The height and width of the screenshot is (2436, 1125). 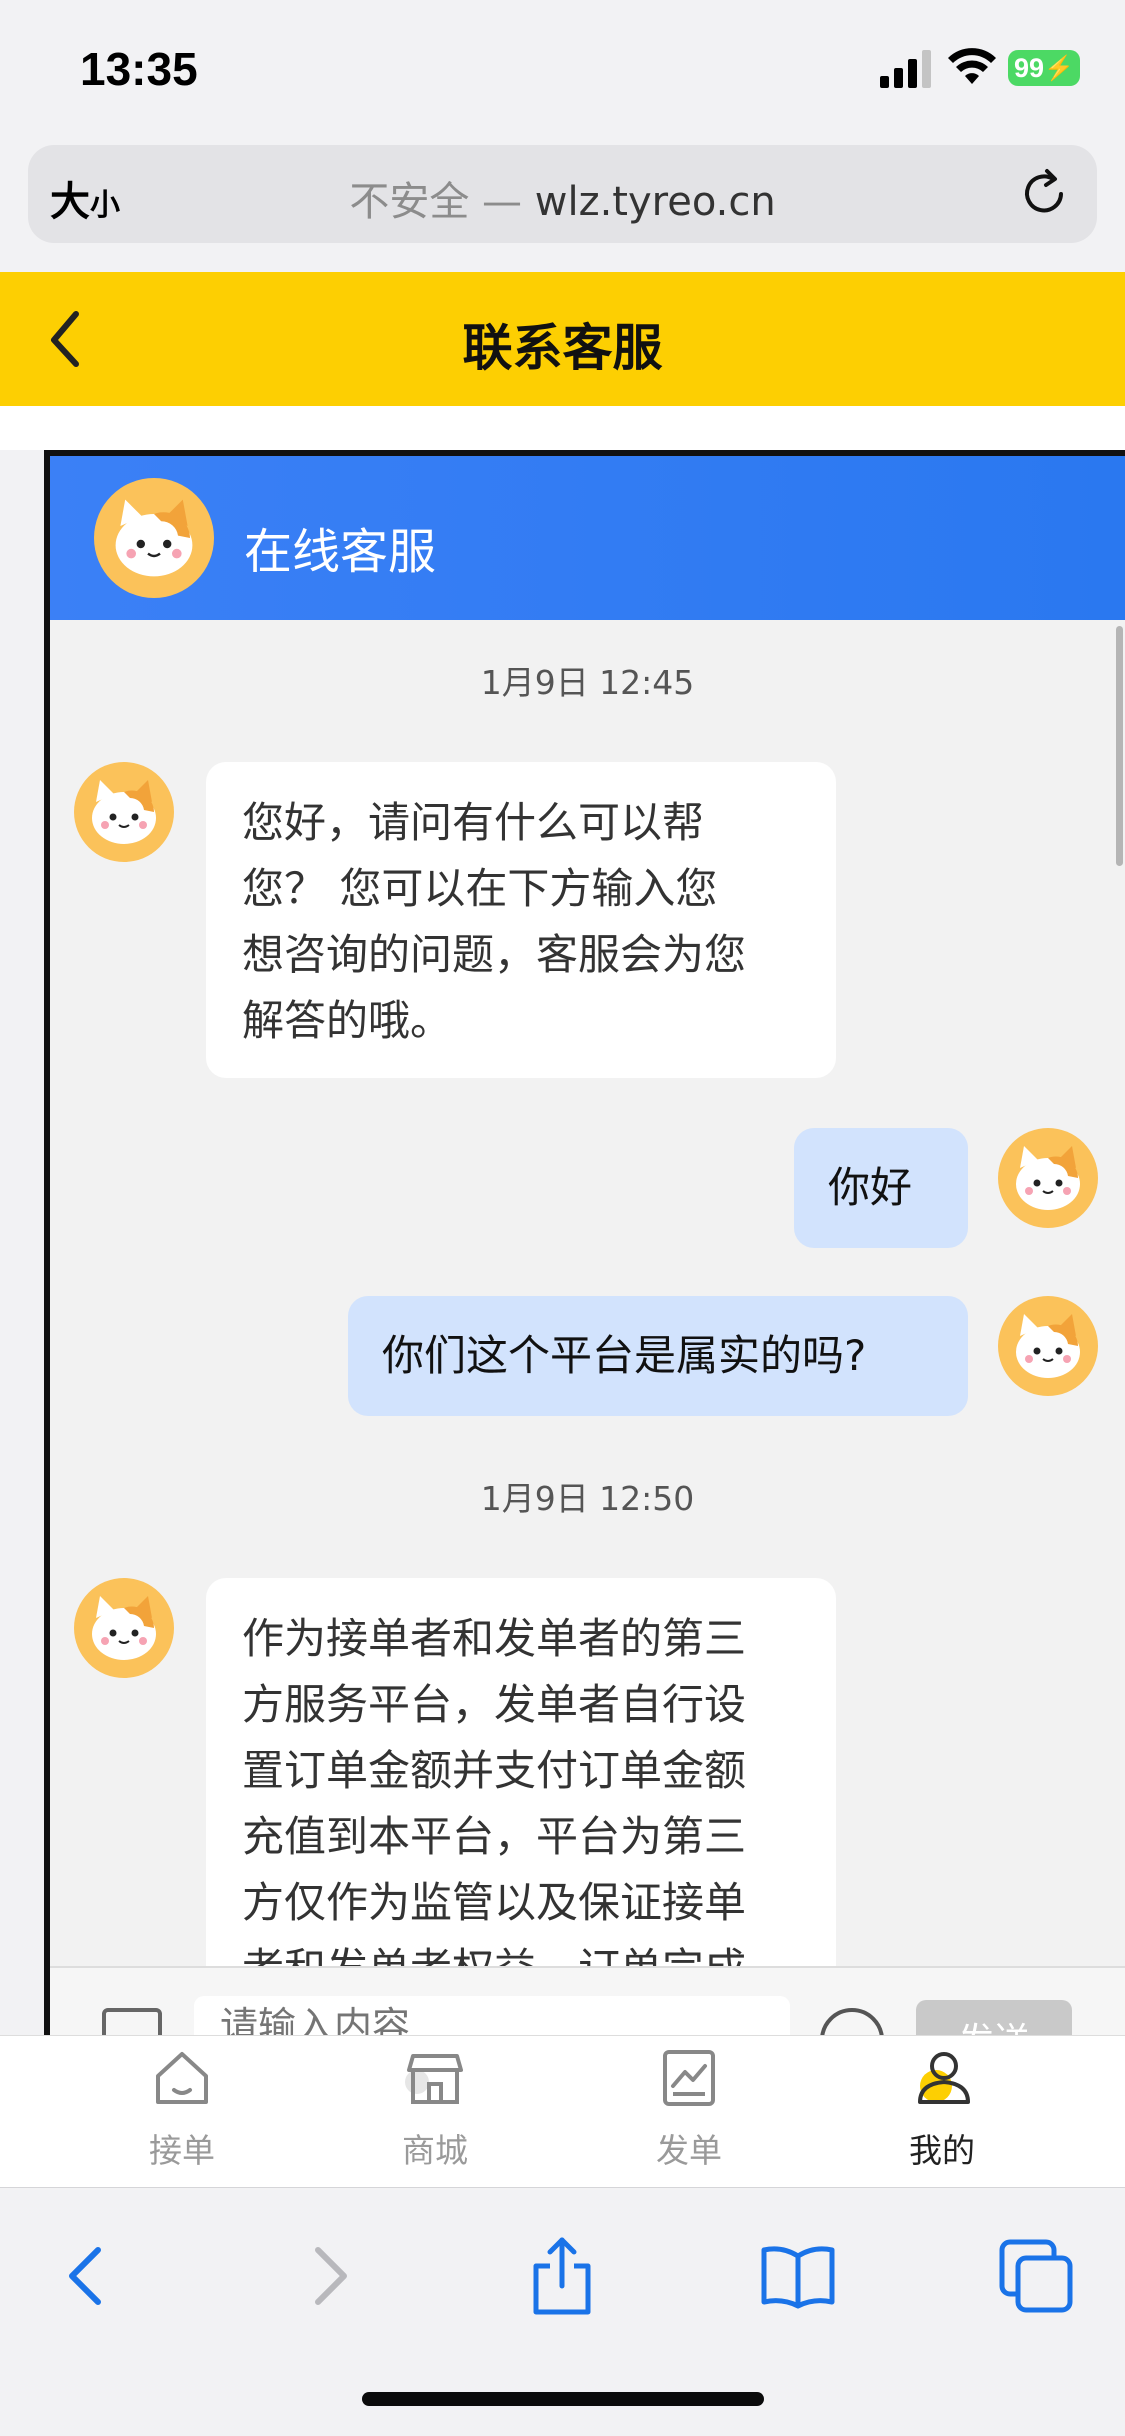 I want to click on send-button: 发送, so click(x=994, y=2017).